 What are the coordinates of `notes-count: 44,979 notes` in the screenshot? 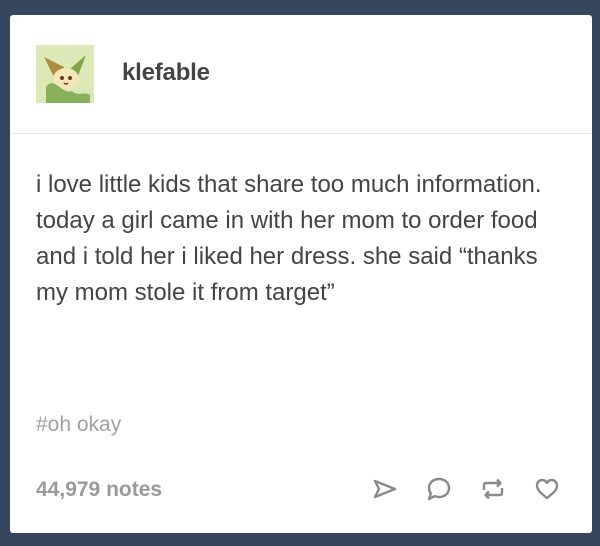 It's located at (99, 490).